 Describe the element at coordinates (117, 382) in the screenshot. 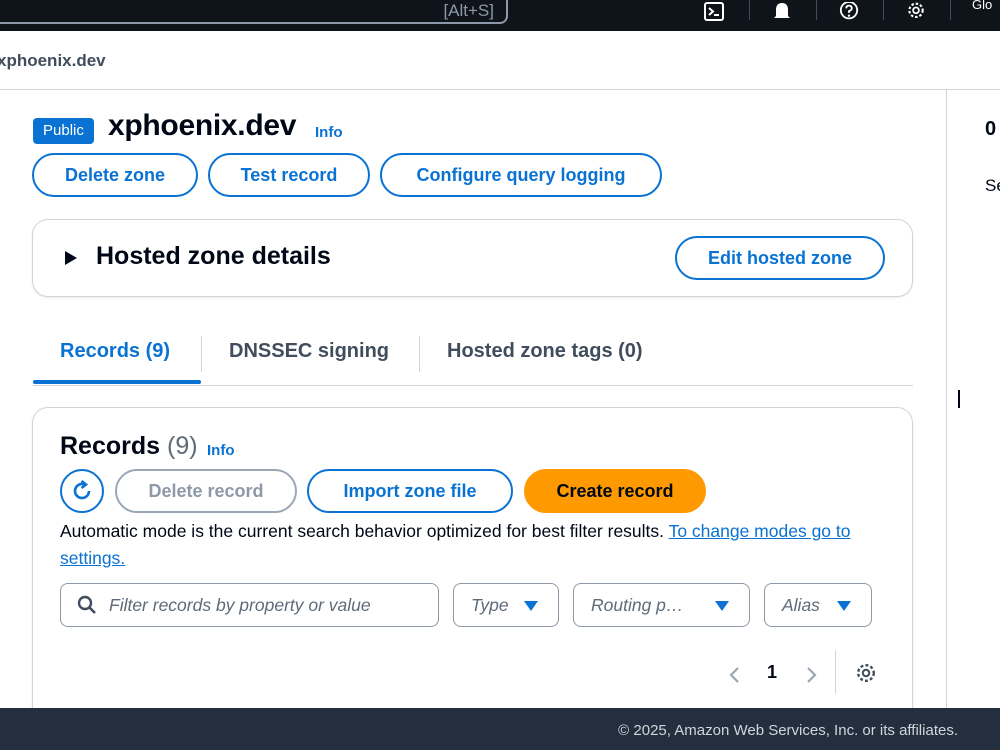

I see `active-tab-indicator` at that location.